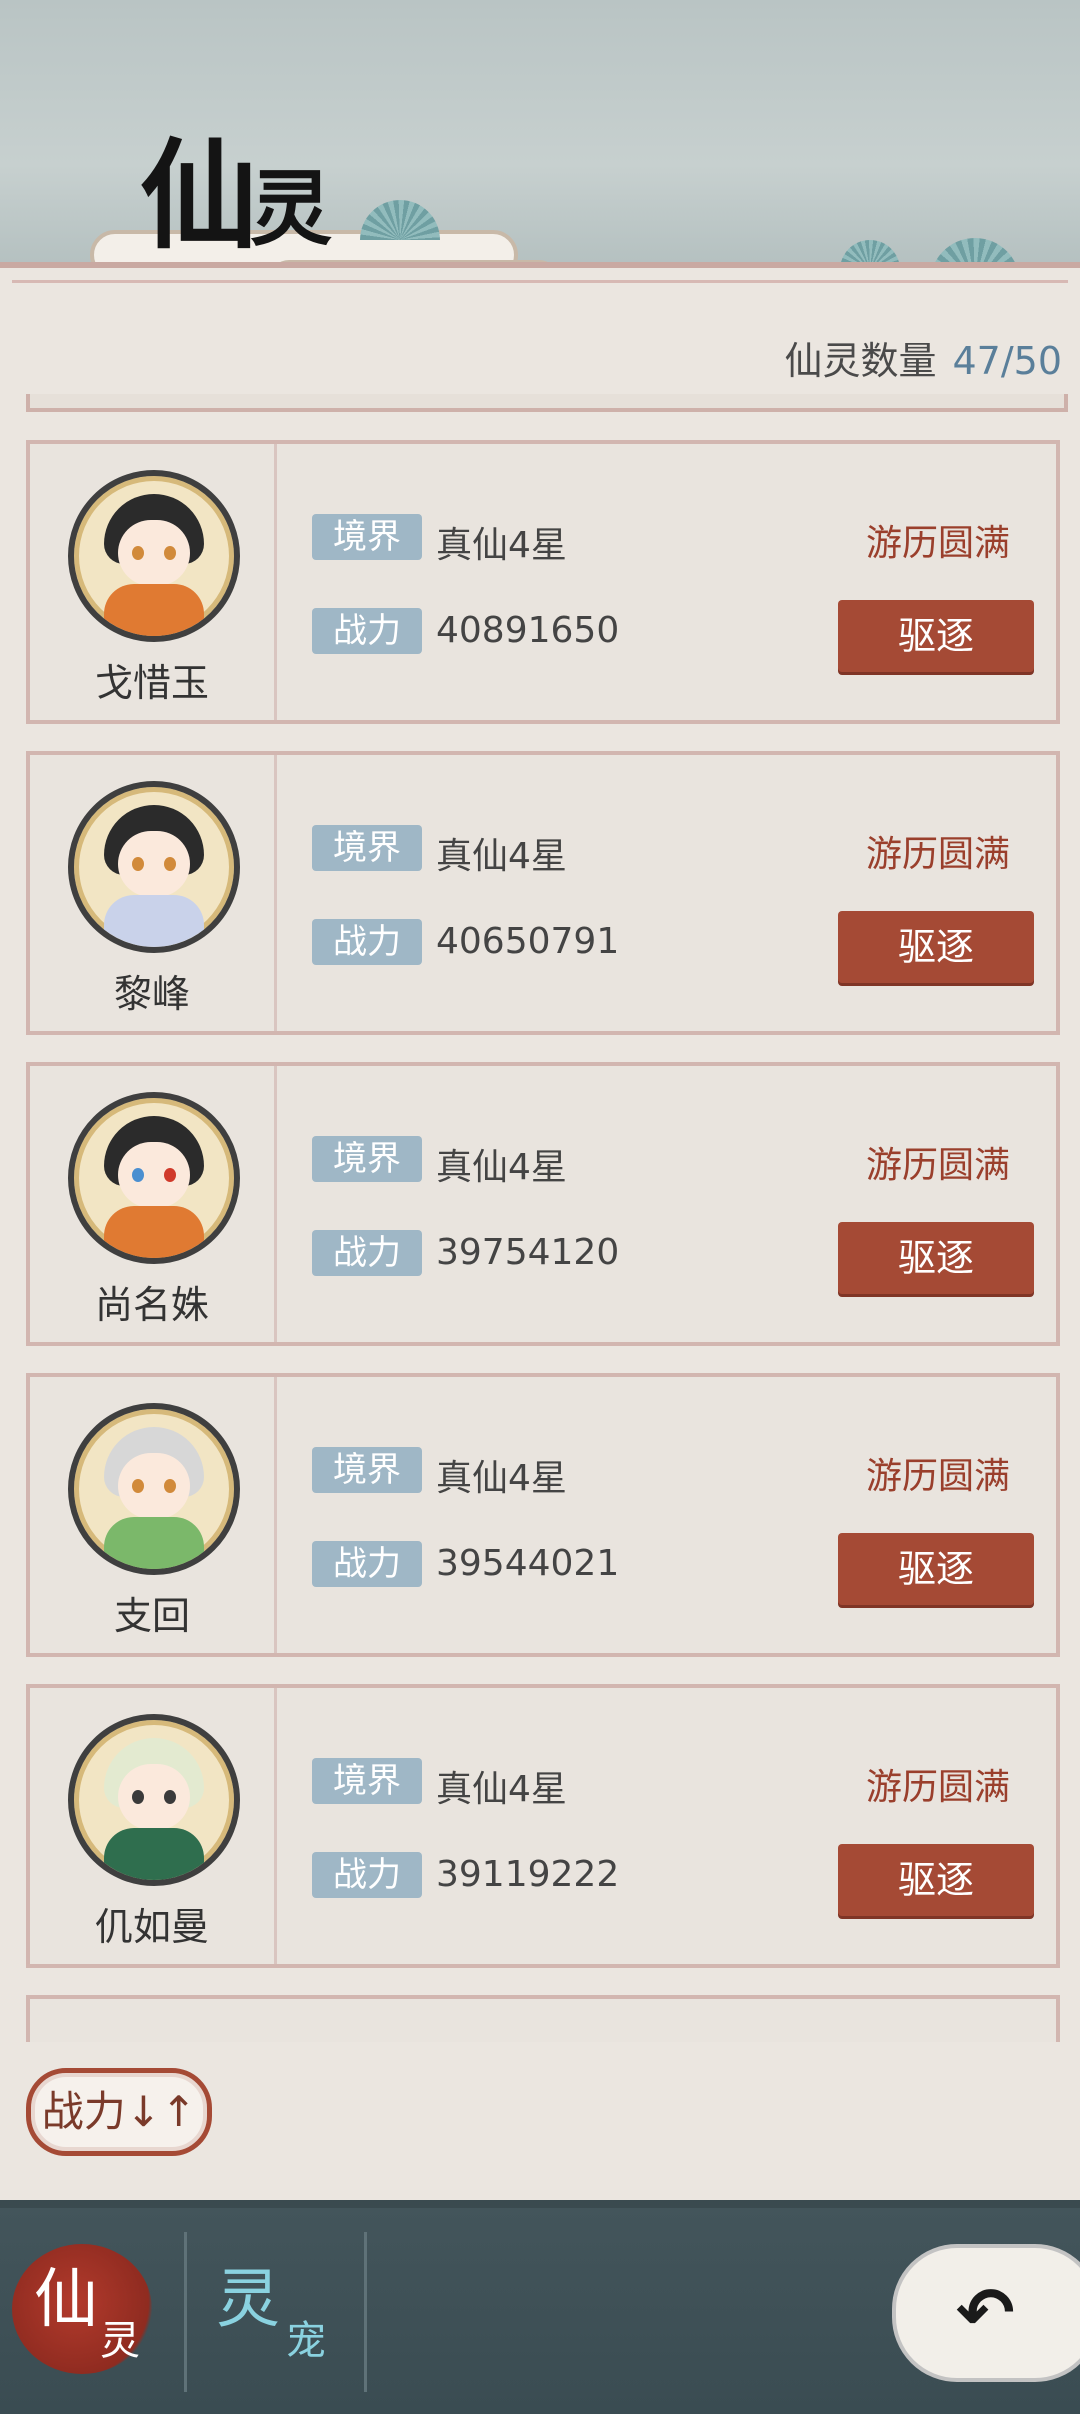  Describe the element at coordinates (860, 361) in the screenshot. I see `spirit-count-label: 仙灵数量` at that location.